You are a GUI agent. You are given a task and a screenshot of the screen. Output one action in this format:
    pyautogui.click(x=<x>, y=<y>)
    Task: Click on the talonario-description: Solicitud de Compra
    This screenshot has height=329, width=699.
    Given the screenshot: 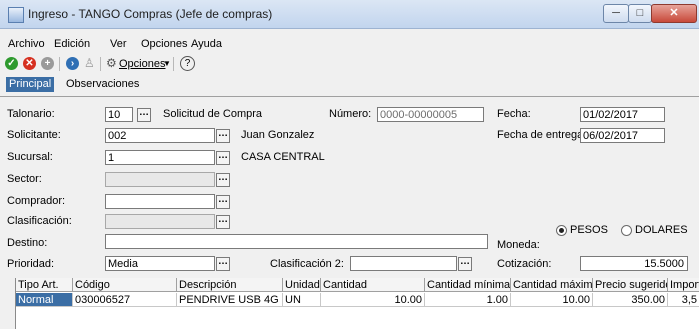 What is the action you would take?
    pyautogui.click(x=213, y=114)
    